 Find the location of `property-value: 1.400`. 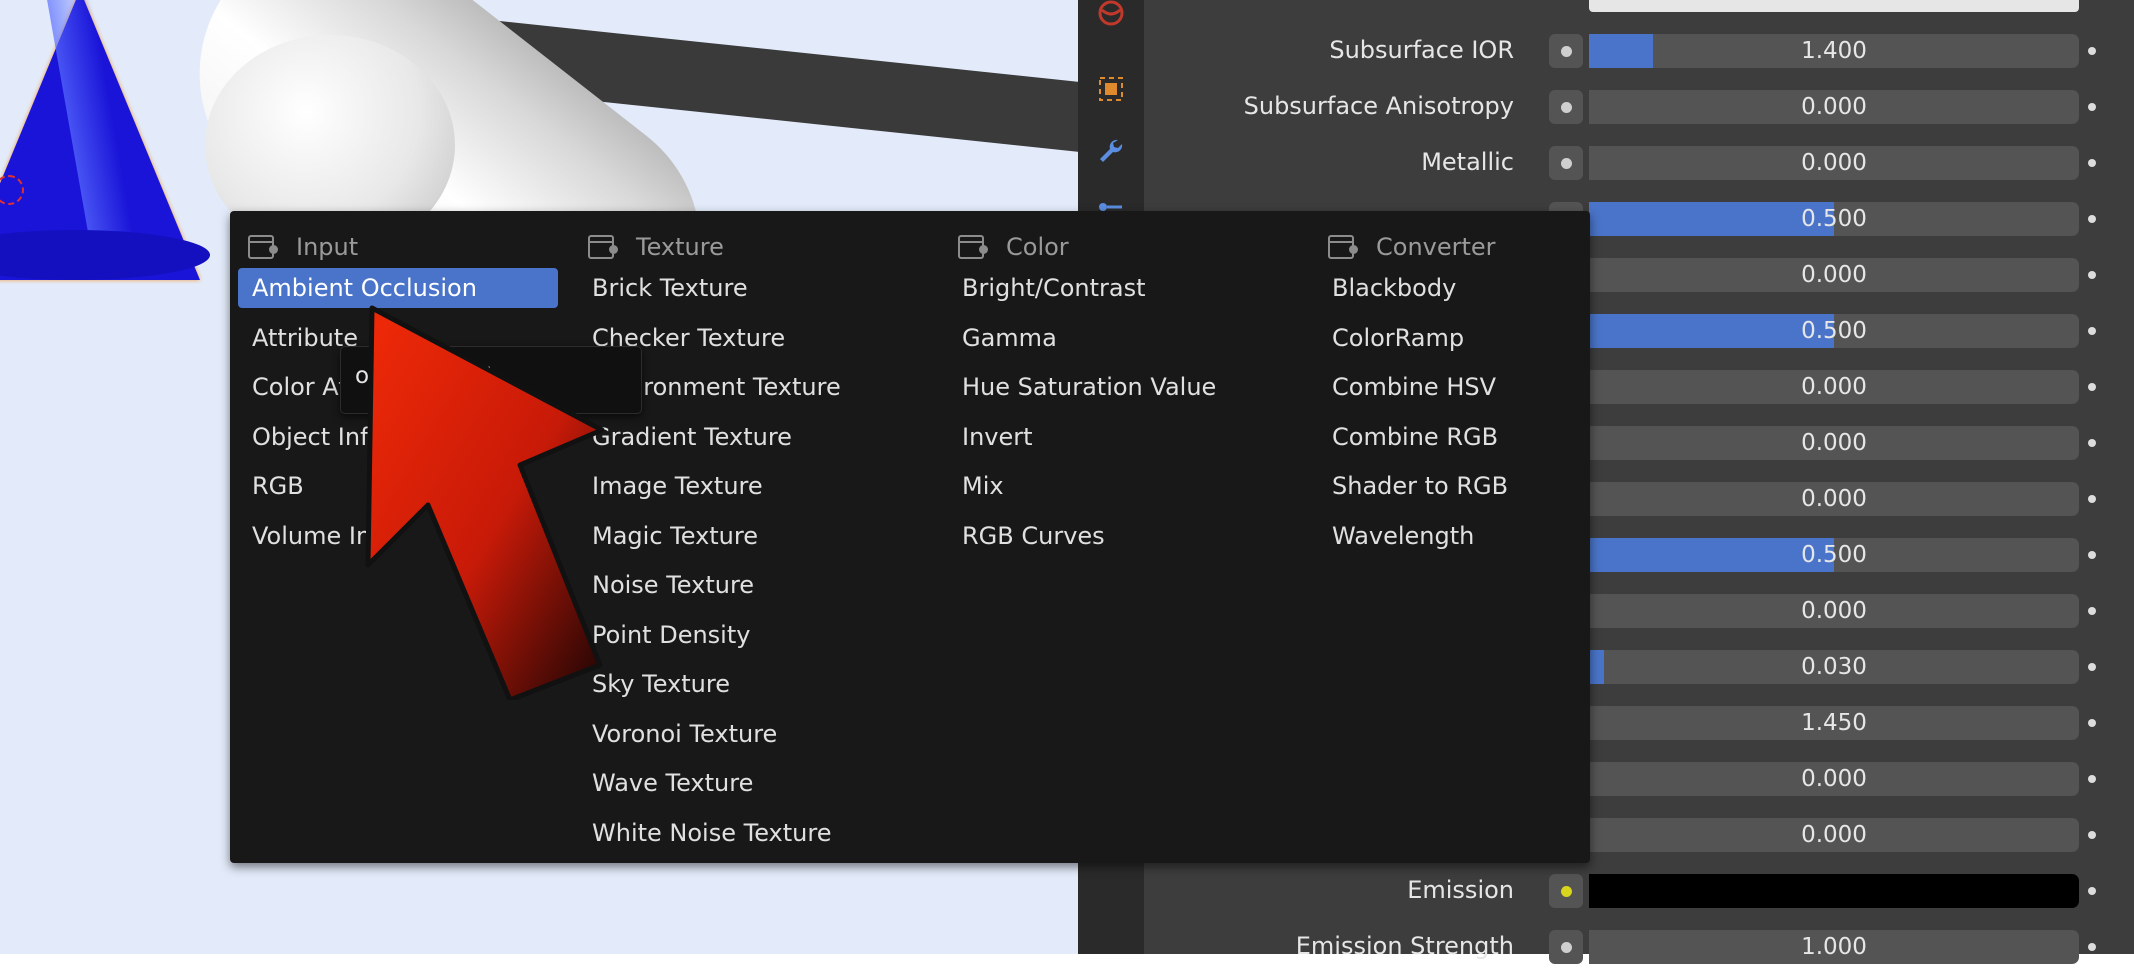

property-value: 1.400 is located at coordinates (1834, 51).